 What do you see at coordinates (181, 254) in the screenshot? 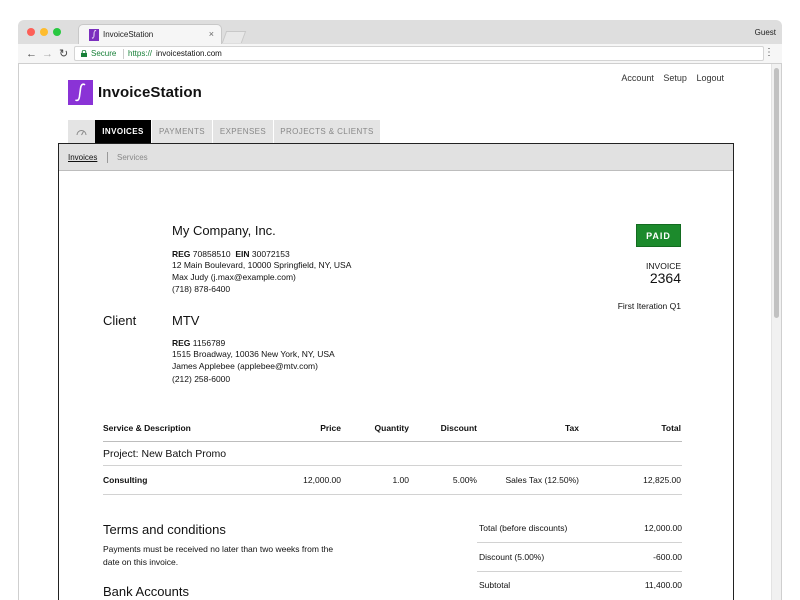
I see `company-reg-label: REG` at bounding box center [181, 254].